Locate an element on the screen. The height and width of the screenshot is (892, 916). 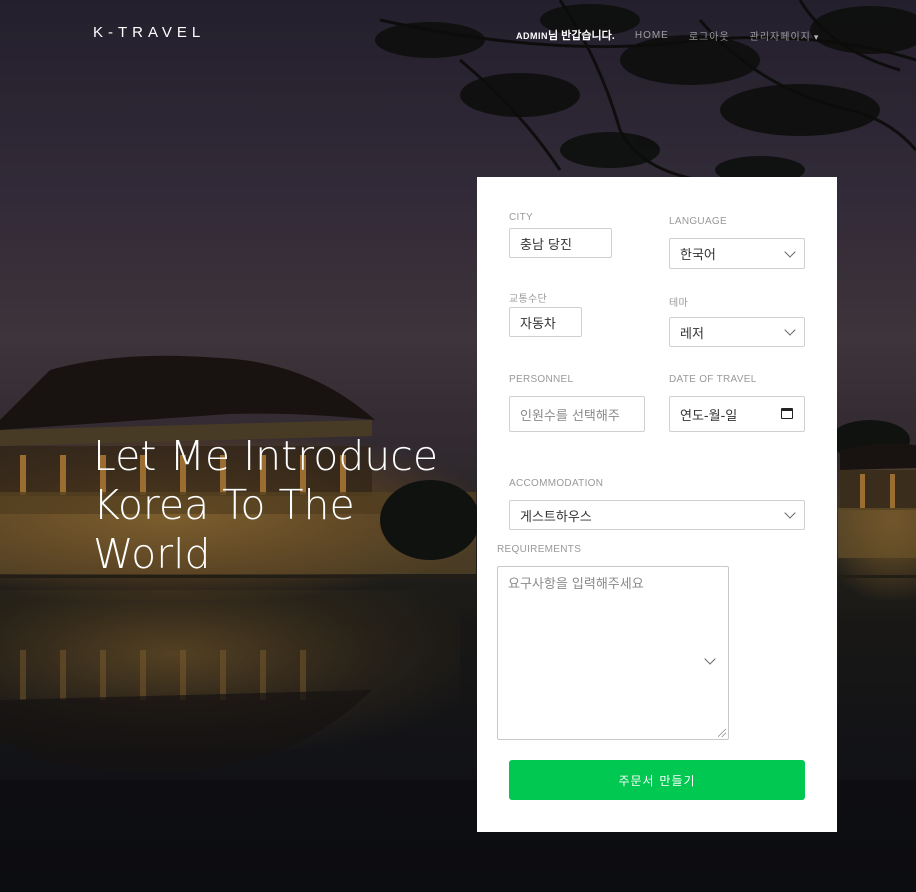
language-label: LANGUAGE is located at coordinates (698, 221).